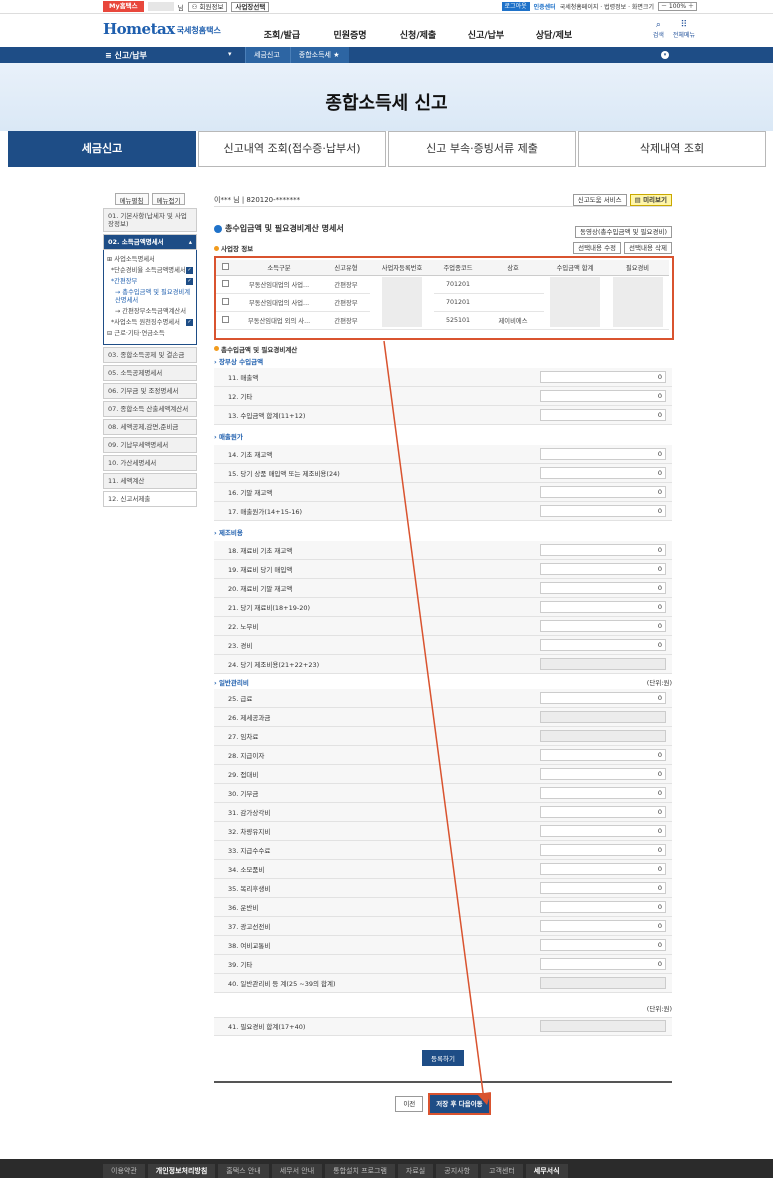 The width and height of the screenshot is (773, 1178). Describe the element at coordinates (443, 774) in the screenshot. I see `amount-row: 29. 접대비 0` at that location.